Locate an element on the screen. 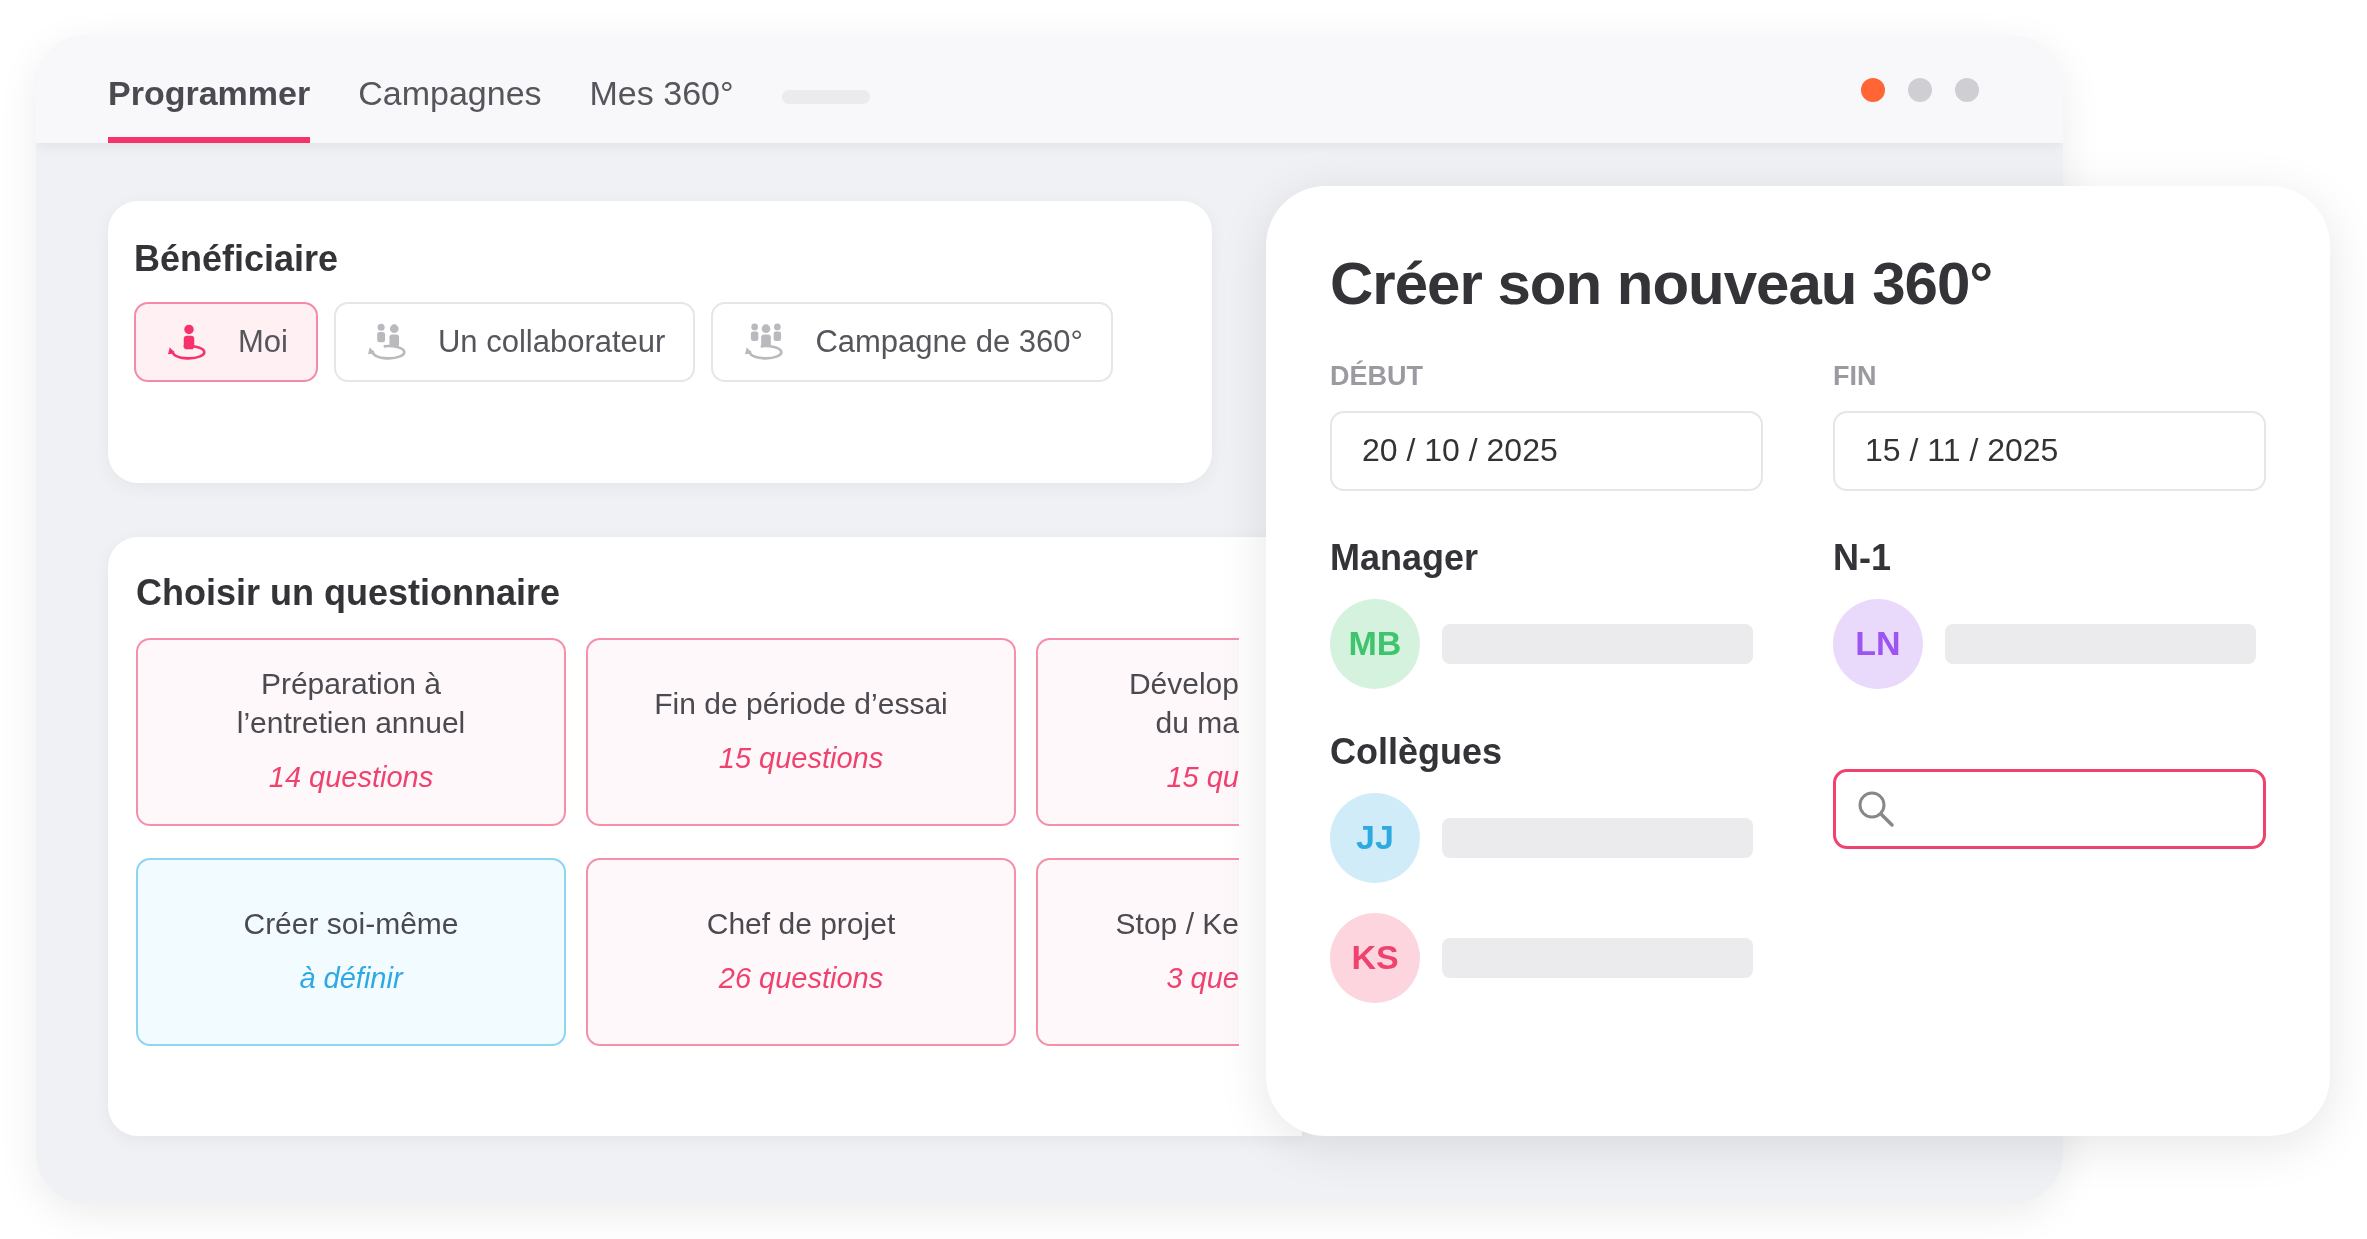 The image size is (2367, 1239). avatar: JJ is located at coordinates (1375, 837).